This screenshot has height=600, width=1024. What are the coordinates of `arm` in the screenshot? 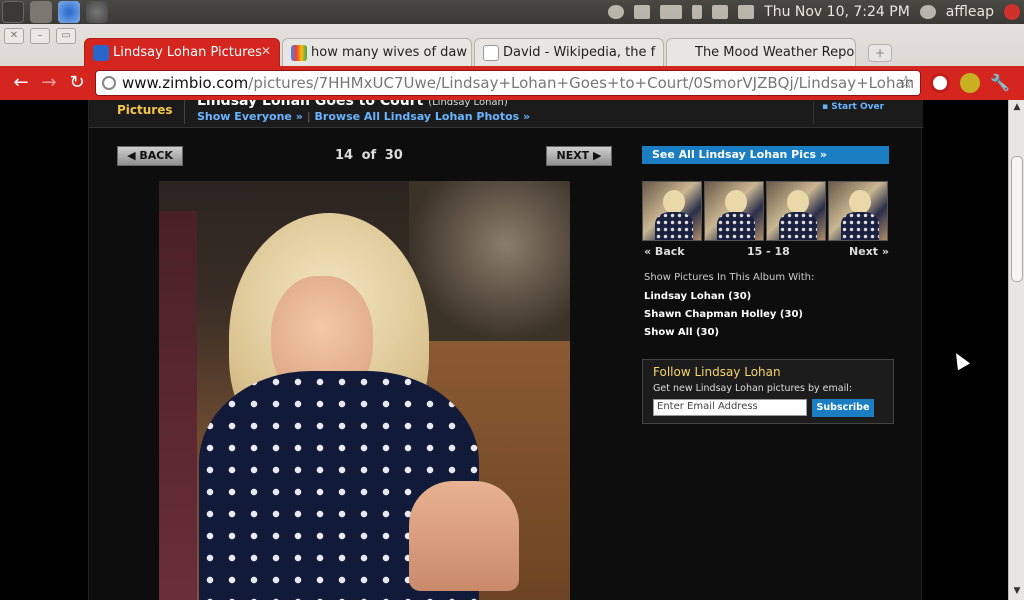 It's located at (464, 536).